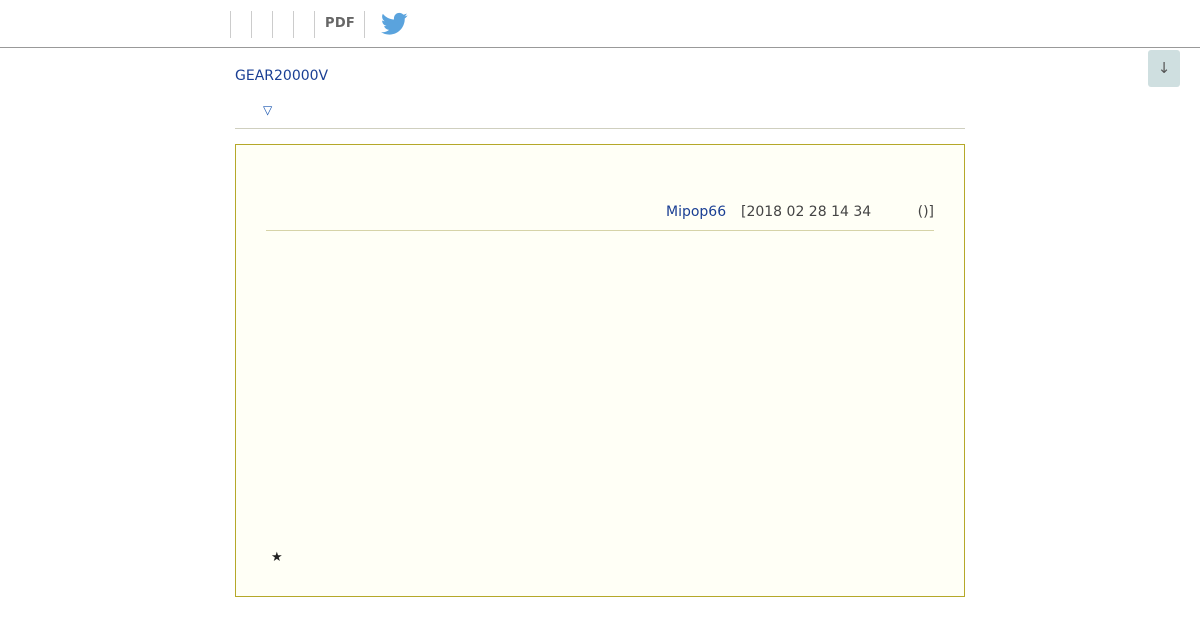 The height and width of the screenshot is (630, 1200). I want to click on pdf-link: PDF, so click(340, 23).